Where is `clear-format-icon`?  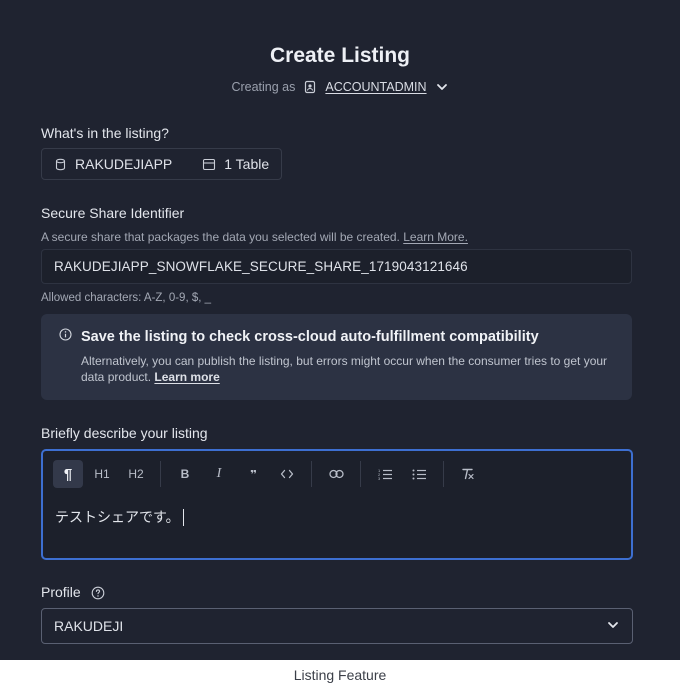 clear-format-icon is located at coordinates (468, 474).